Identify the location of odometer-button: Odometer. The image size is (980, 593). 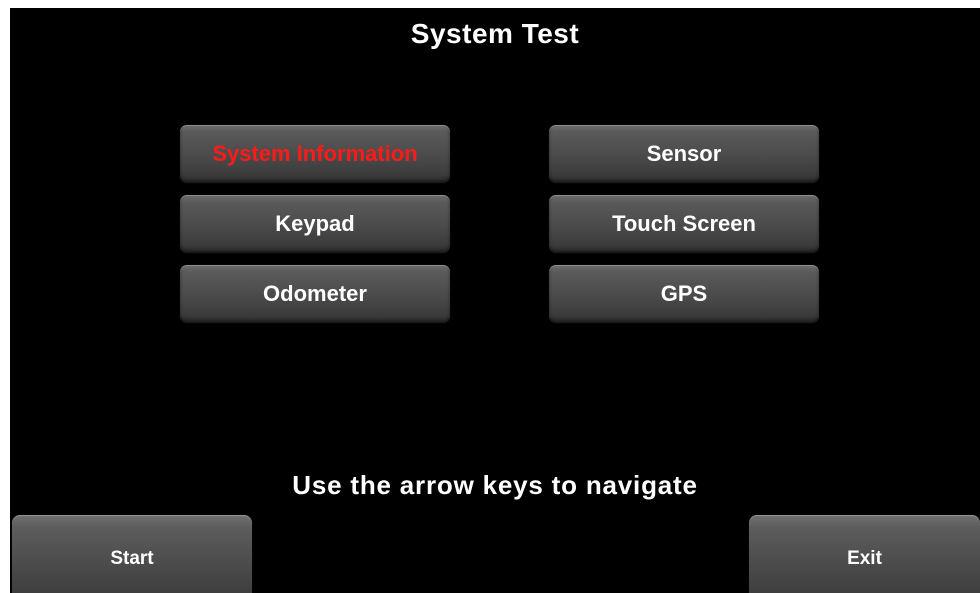
(315, 294).